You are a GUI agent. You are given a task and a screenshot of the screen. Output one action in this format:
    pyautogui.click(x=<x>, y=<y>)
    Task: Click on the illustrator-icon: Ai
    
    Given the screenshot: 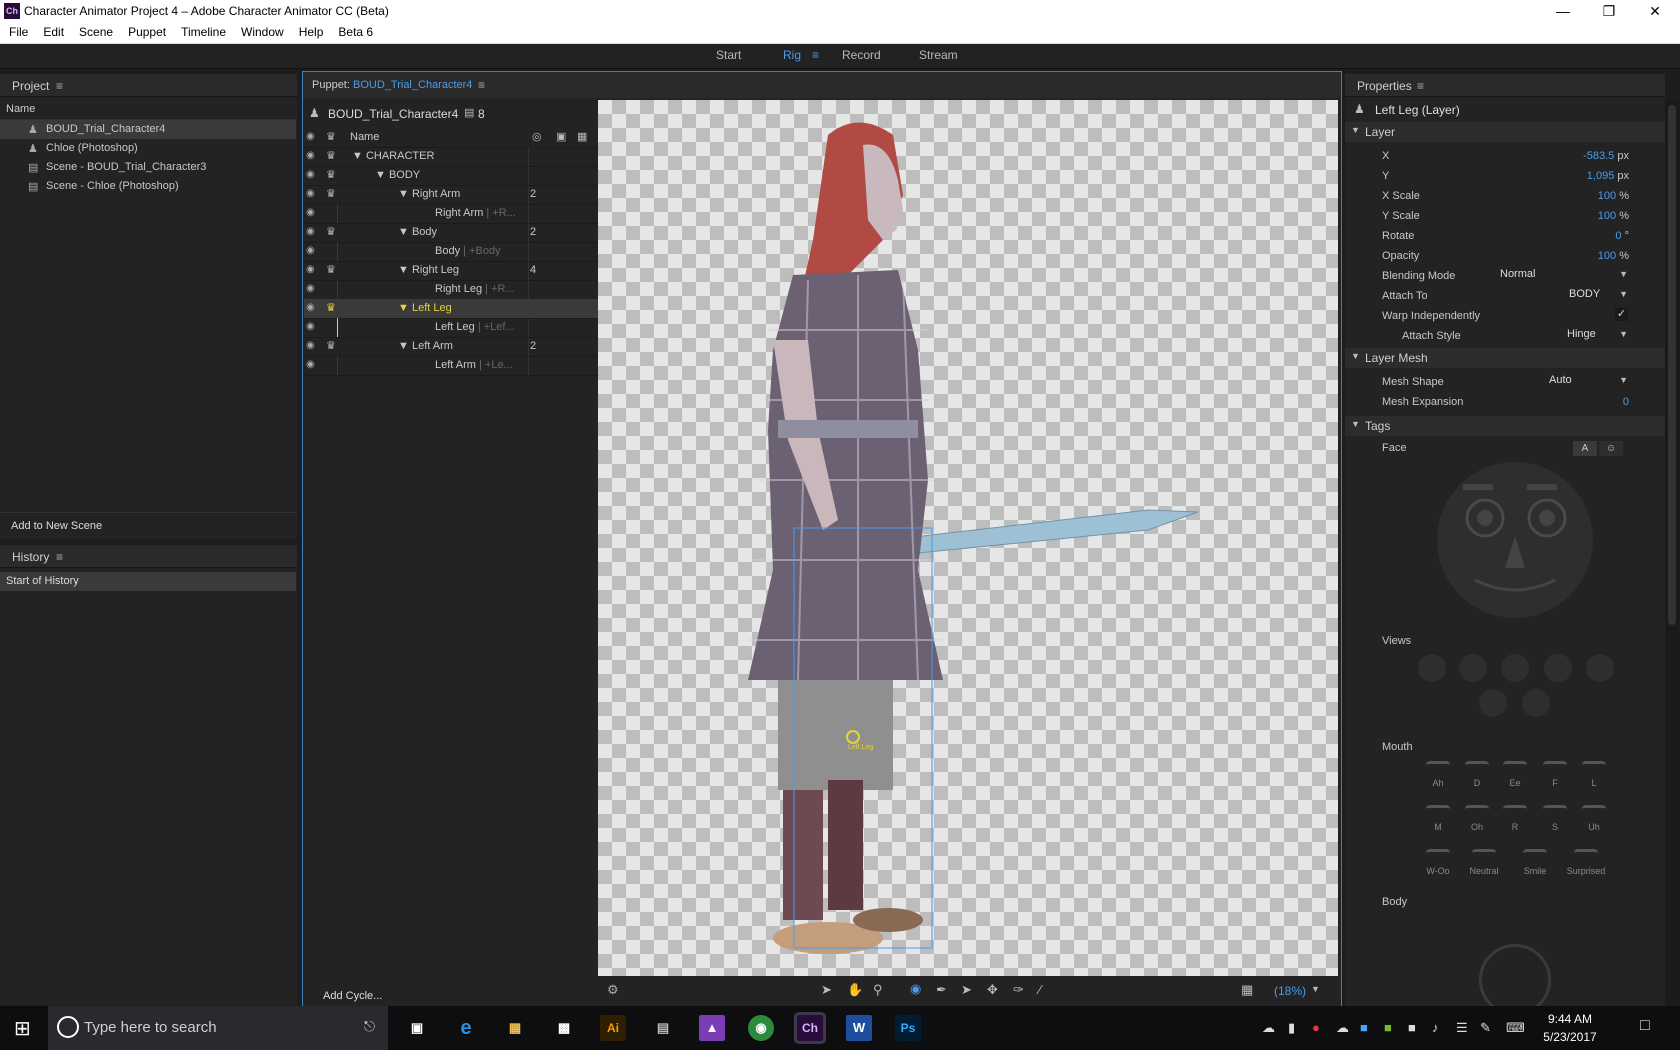 What is the action you would take?
    pyautogui.click(x=613, y=1028)
    